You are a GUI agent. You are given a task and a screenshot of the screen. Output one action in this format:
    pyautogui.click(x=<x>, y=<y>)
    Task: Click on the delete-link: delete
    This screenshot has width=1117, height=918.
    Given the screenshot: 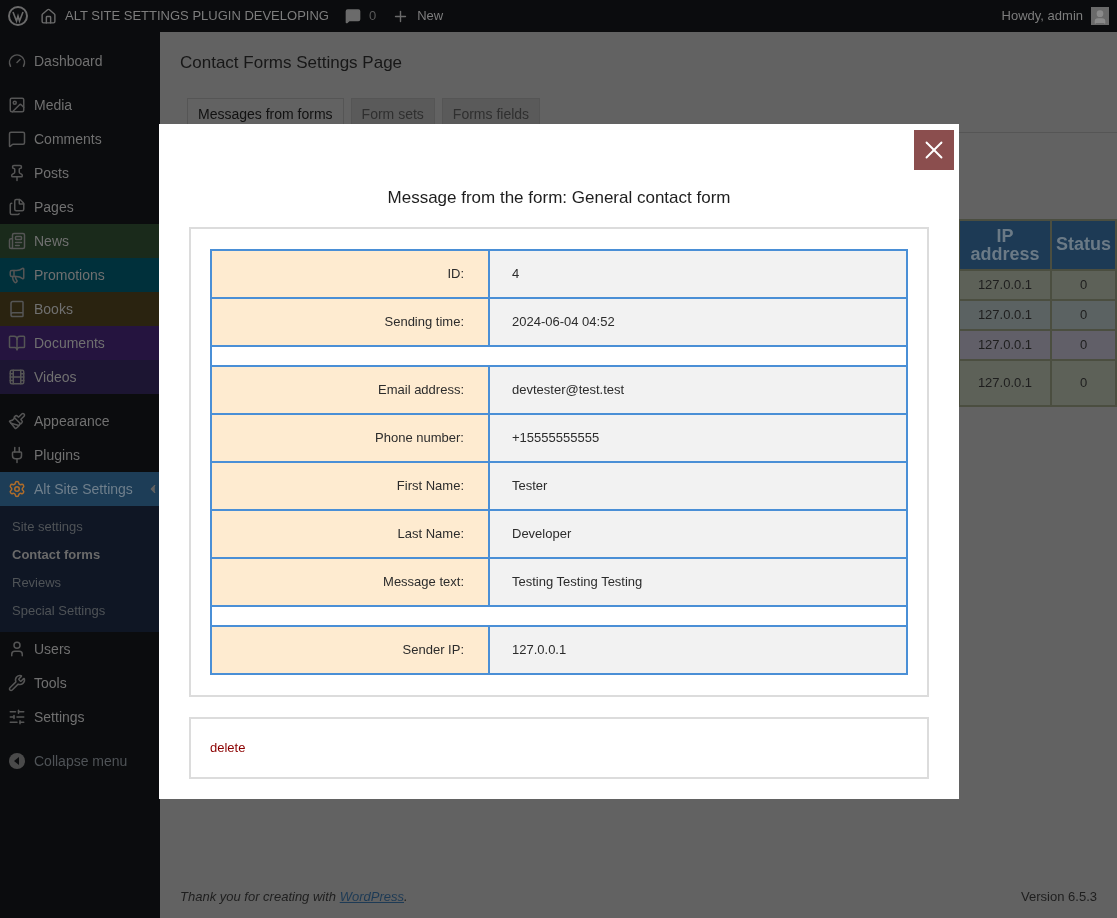 What is the action you would take?
    pyautogui.click(x=228, y=747)
    